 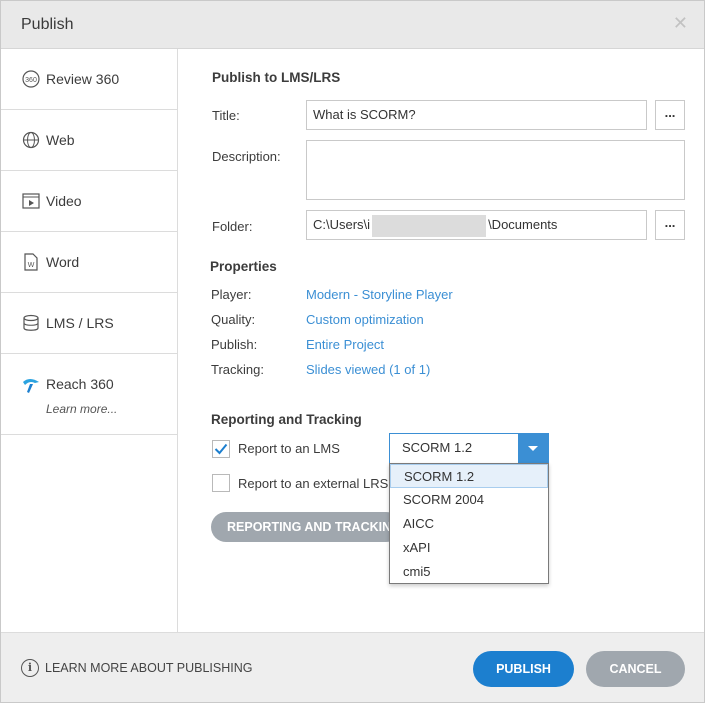 I want to click on folder-path-prefix: C:\Users\i, so click(x=342, y=224).